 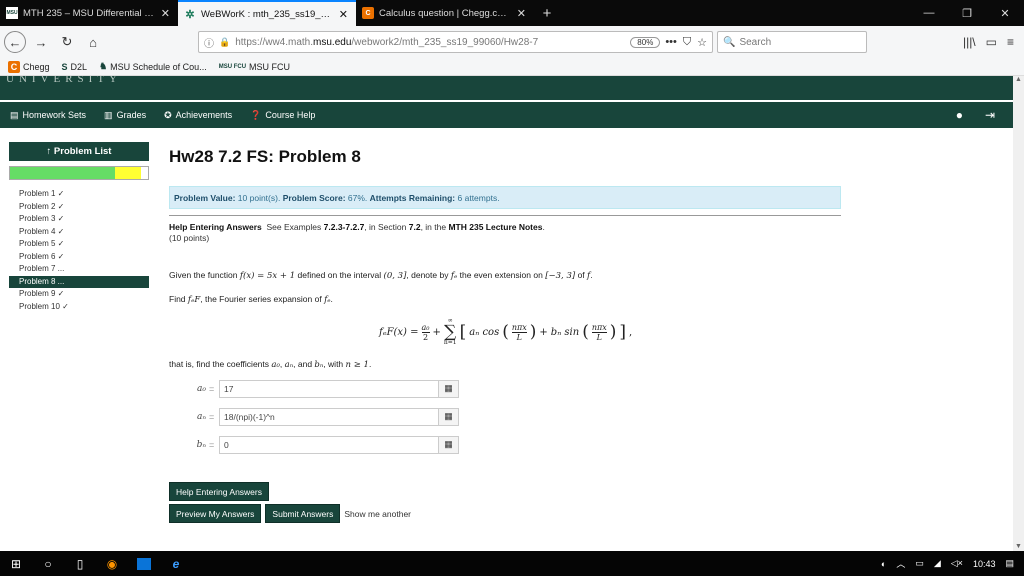 I want to click on battery-icon: ▭, so click(x=919, y=563).